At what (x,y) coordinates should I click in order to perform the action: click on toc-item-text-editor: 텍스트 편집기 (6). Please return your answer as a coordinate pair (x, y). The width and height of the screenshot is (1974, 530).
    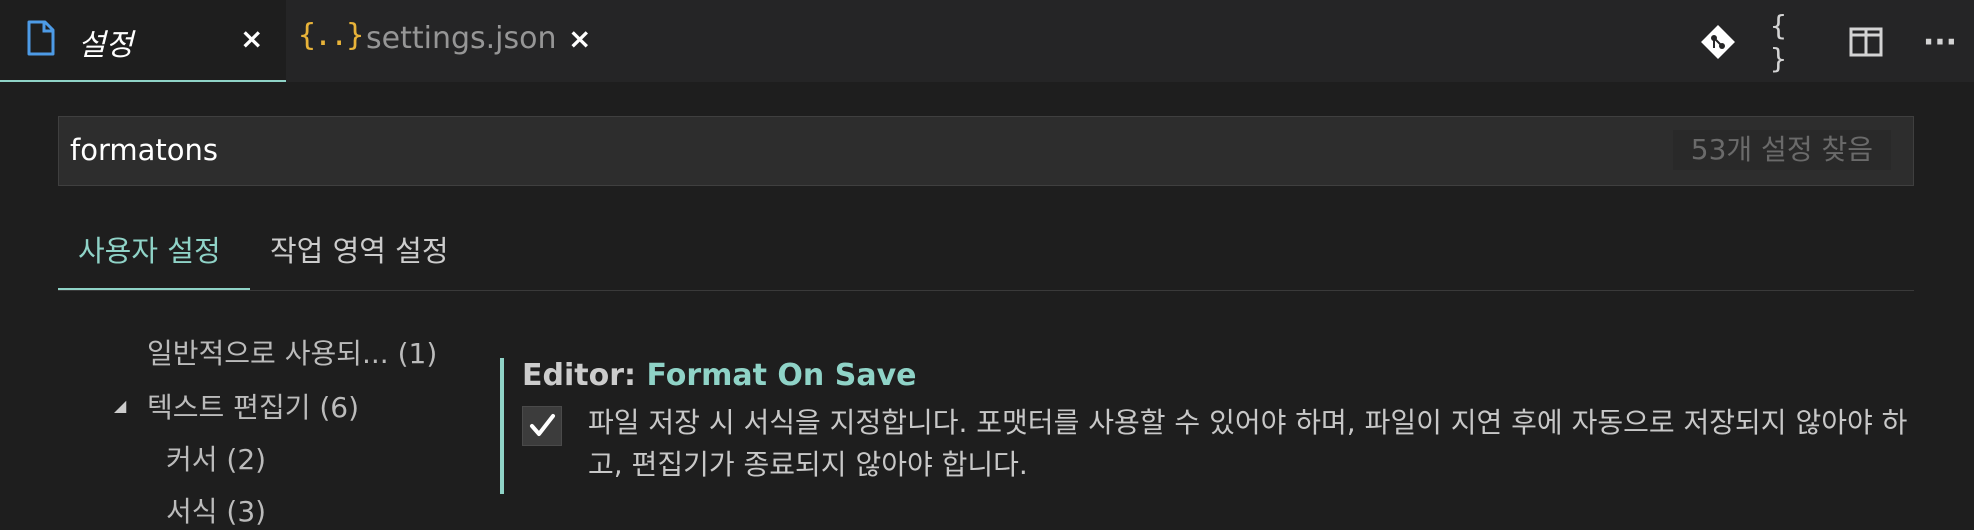
    Looking at the image, I should click on (253, 406).